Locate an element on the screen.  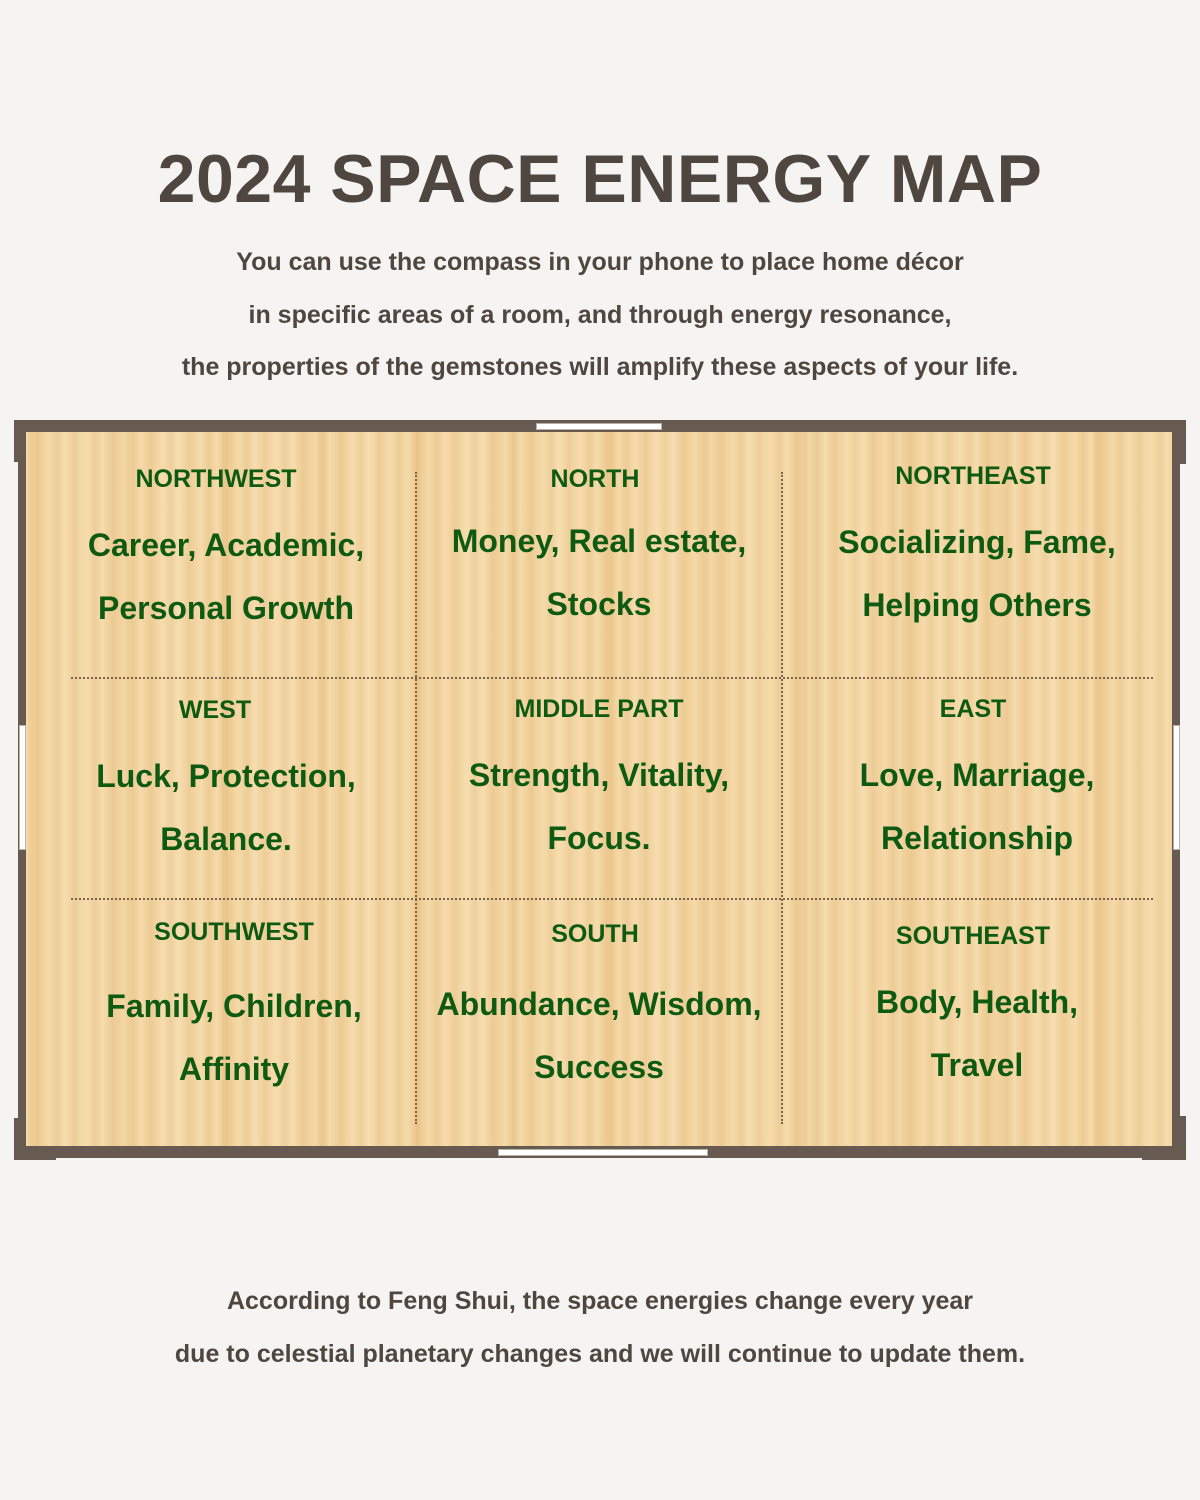
window-west is located at coordinates (22, 787).